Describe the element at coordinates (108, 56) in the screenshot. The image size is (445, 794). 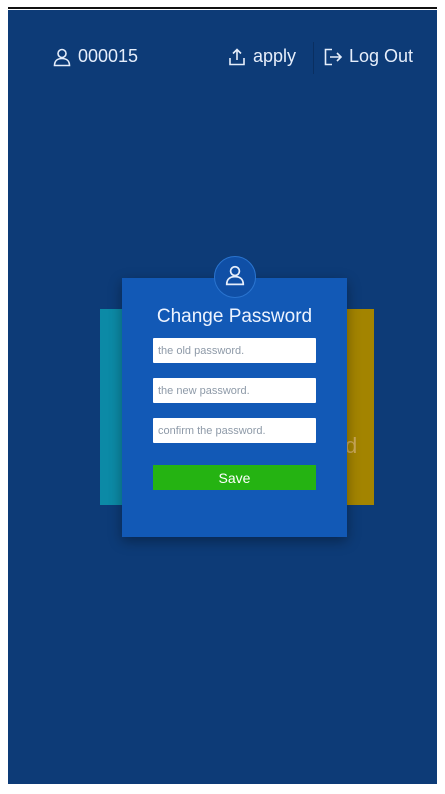
I see `user-id-label: 000015` at that location.